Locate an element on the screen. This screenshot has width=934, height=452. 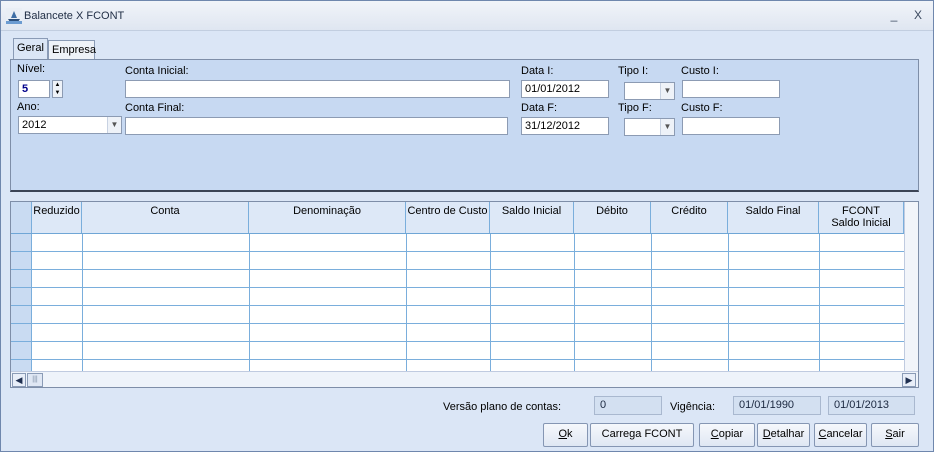
tab-geral: Geral is located at coordinates (30, 49).